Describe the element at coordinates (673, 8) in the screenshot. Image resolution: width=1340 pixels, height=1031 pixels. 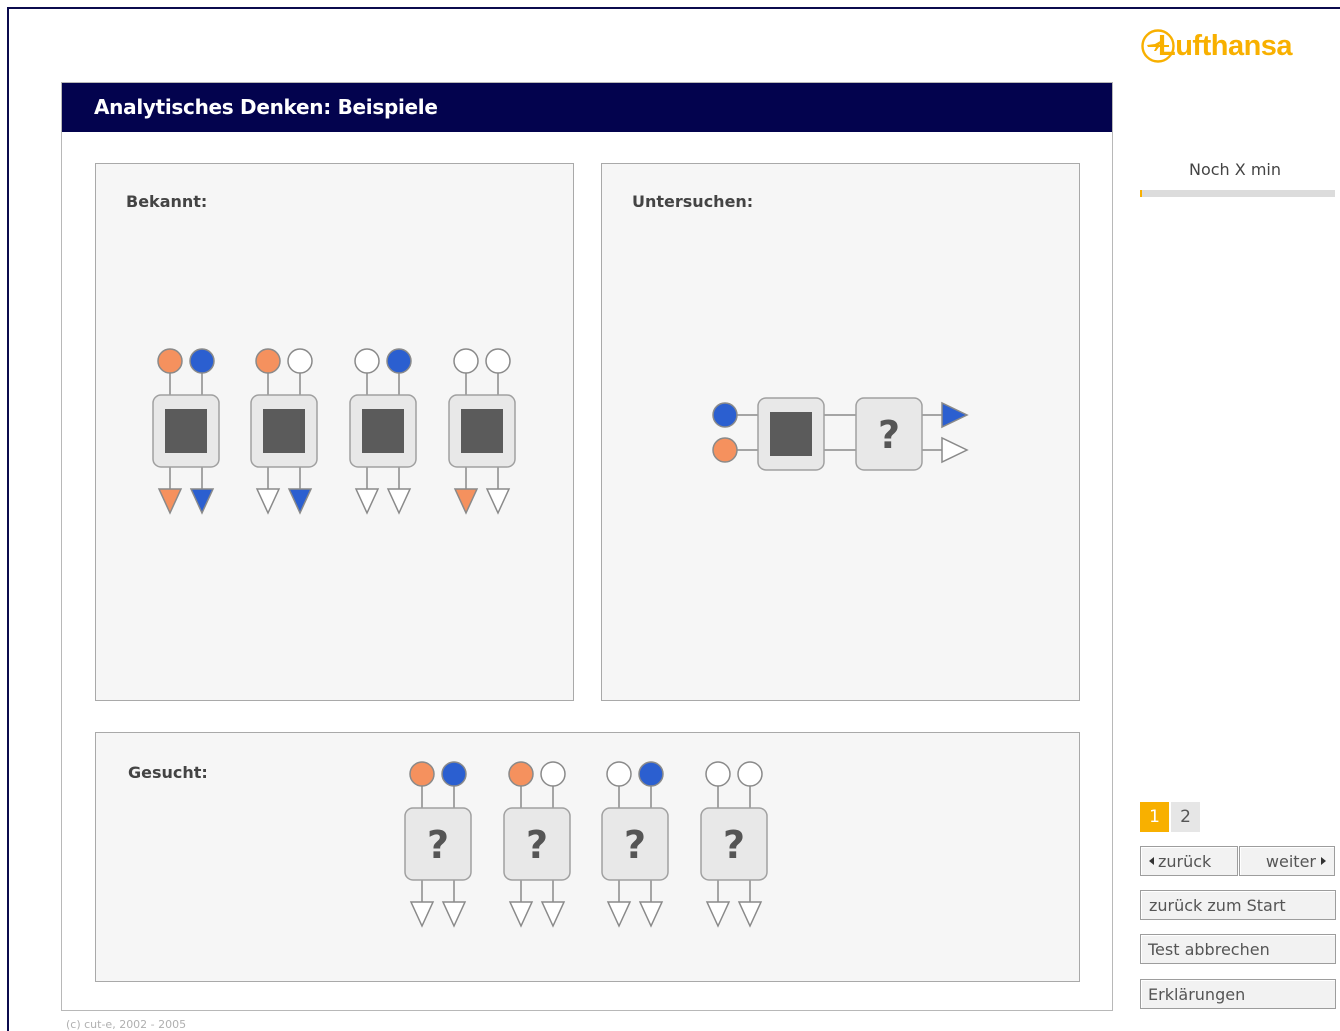
I see `window-frame-top` at that location.